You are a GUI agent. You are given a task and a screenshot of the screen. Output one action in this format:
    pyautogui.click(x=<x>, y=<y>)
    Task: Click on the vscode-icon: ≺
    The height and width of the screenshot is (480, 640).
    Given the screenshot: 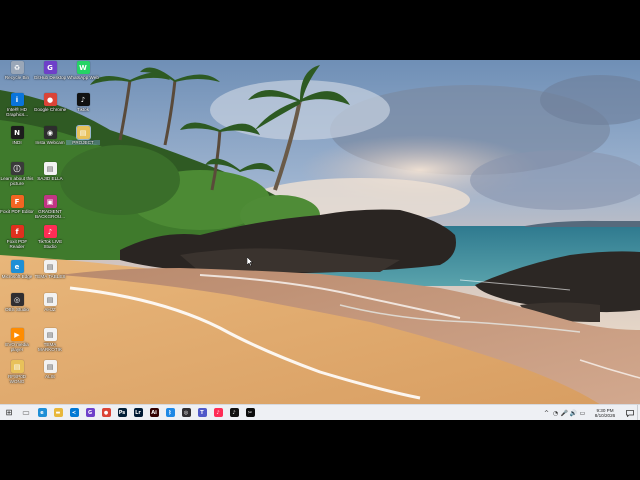 What is the action you would take?
    pyautogui.click(x=74, y=412)
    